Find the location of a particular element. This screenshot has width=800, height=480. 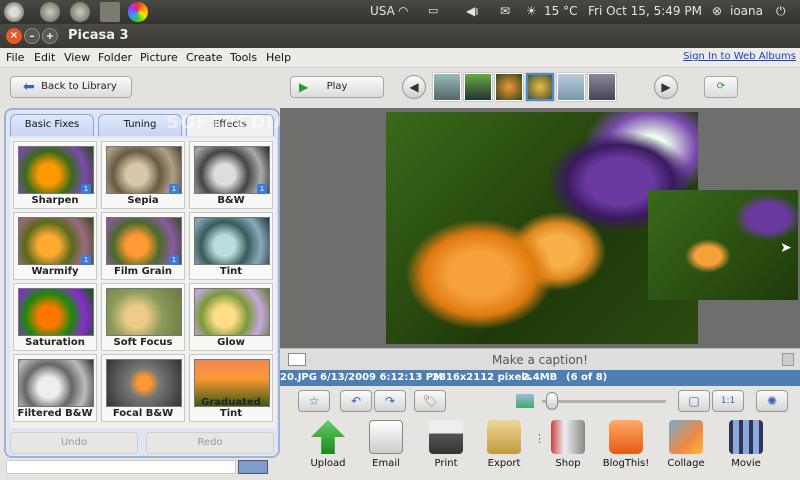

menu-edit: Edit is located at coordinates (44, 57).